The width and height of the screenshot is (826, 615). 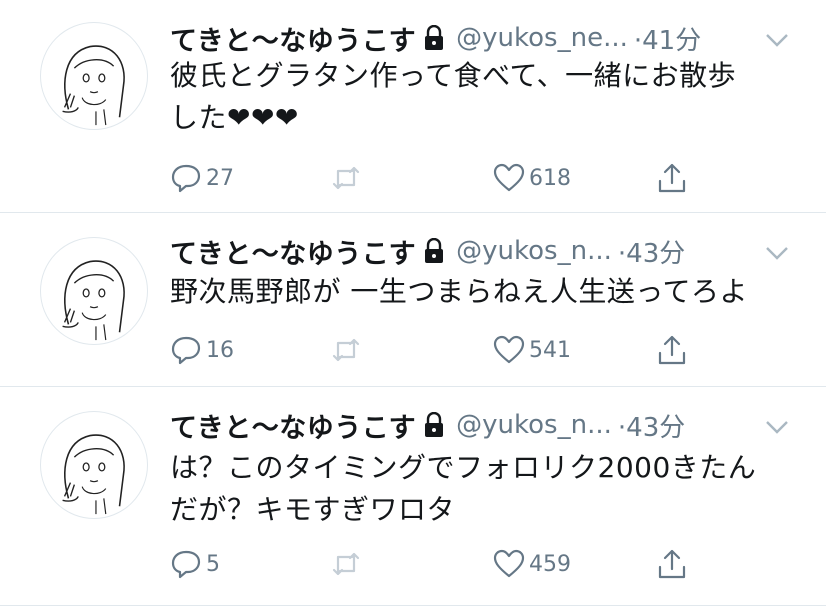 I want to click on tweet-text: 彼氏とグラタン作って食べて、一緒にお散歩 した❤❤❤, so click(x=485, y=97).